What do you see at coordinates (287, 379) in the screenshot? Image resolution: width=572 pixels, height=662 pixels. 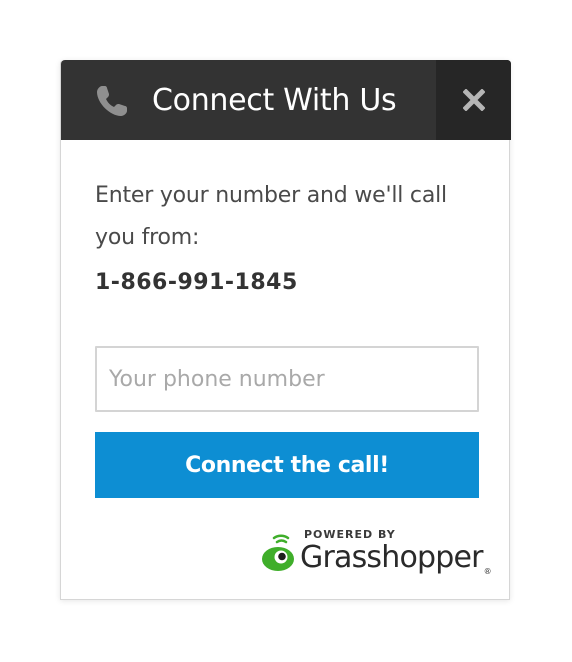 I see `phone-number-input` at bounding box center [287, 379].